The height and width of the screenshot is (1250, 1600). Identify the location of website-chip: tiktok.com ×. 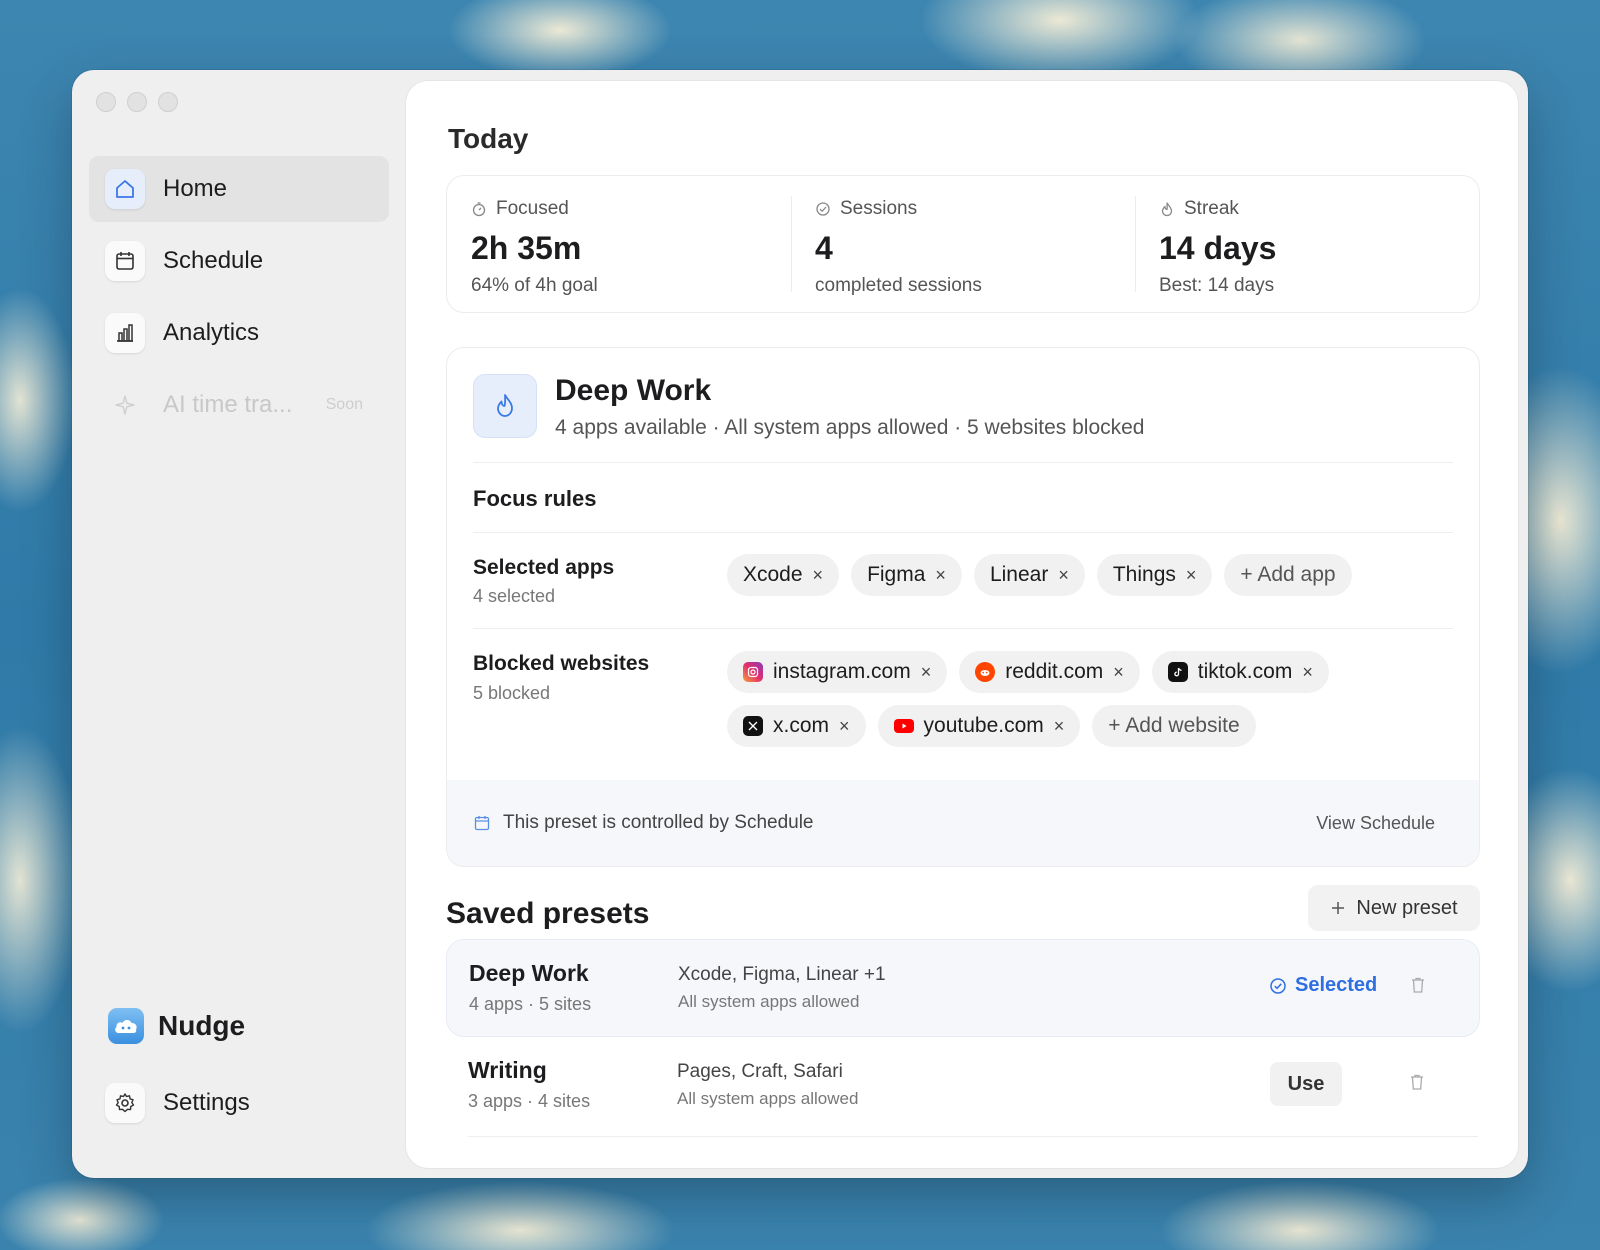
(1240, 672).